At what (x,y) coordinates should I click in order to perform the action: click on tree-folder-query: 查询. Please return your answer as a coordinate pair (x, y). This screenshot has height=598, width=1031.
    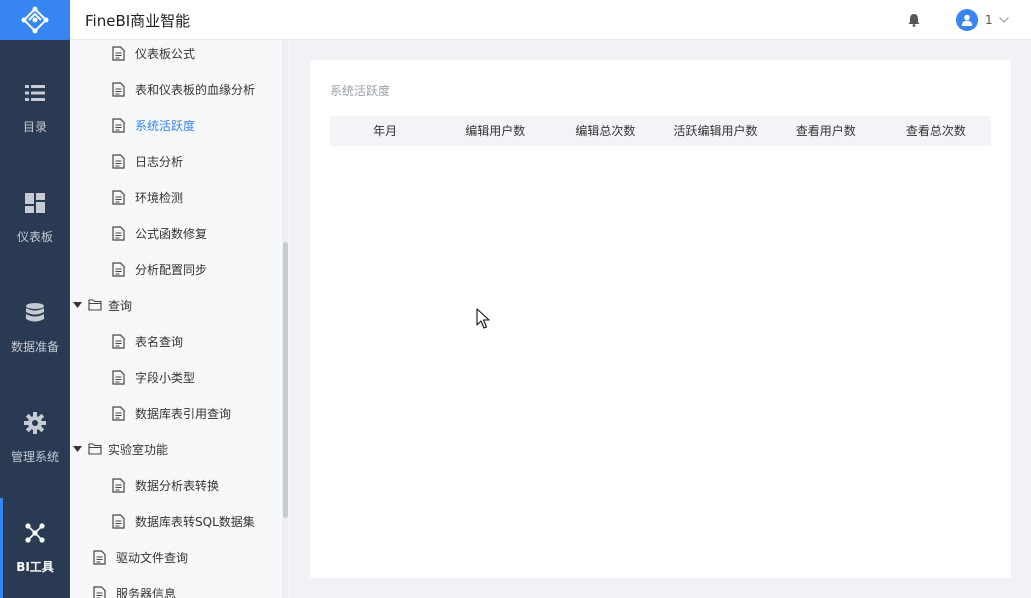
    Looking at the image, I should click on (102, 305).